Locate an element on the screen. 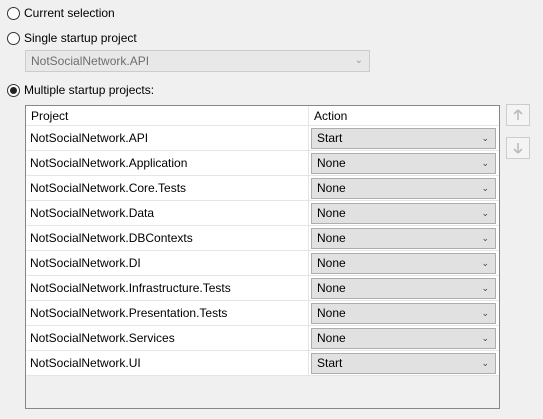  arrow-up-icon is located at coordinates (518, 114).